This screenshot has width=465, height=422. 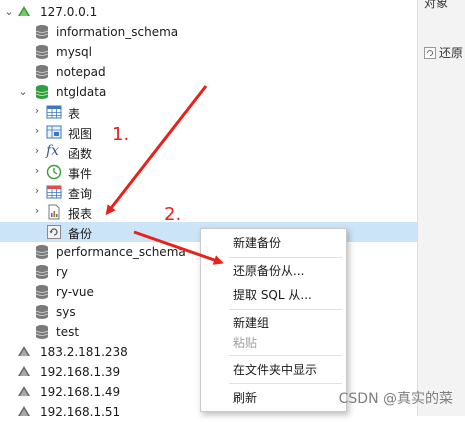 I want to click on annotation-arrow-step1, so click(x=156, y=150).